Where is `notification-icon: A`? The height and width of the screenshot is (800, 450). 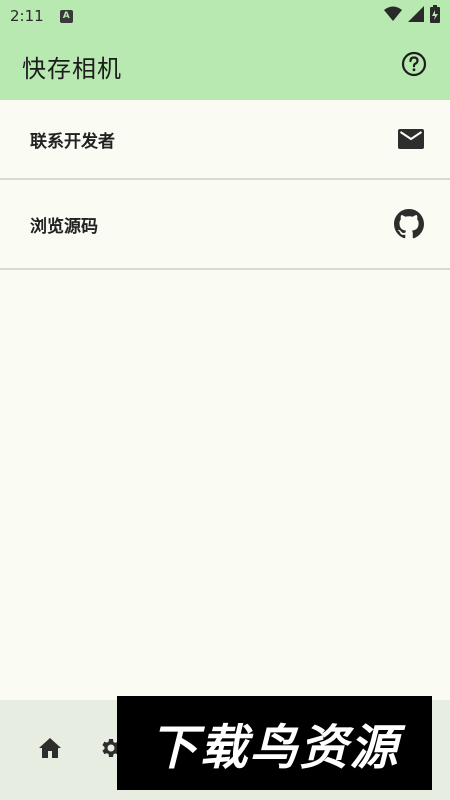
notification-icon: A is located at coordinates (66, 16).